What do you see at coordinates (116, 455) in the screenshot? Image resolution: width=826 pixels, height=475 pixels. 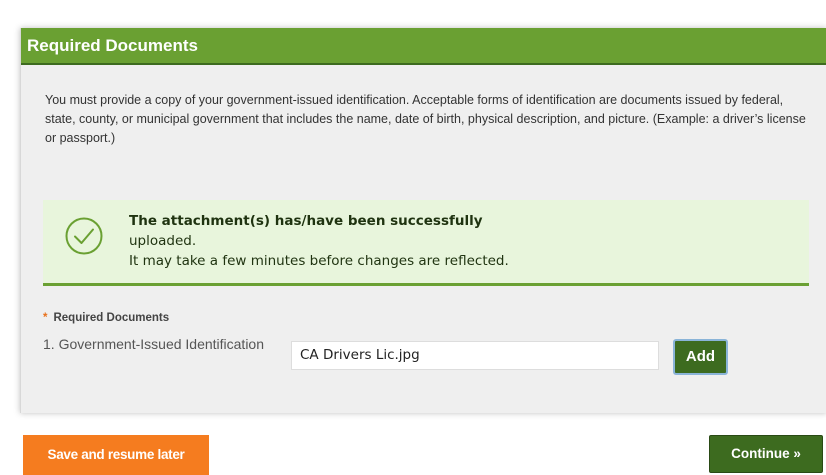 I see `save-and-resume-button: Save and resume later` at bounding box center [116, 455].